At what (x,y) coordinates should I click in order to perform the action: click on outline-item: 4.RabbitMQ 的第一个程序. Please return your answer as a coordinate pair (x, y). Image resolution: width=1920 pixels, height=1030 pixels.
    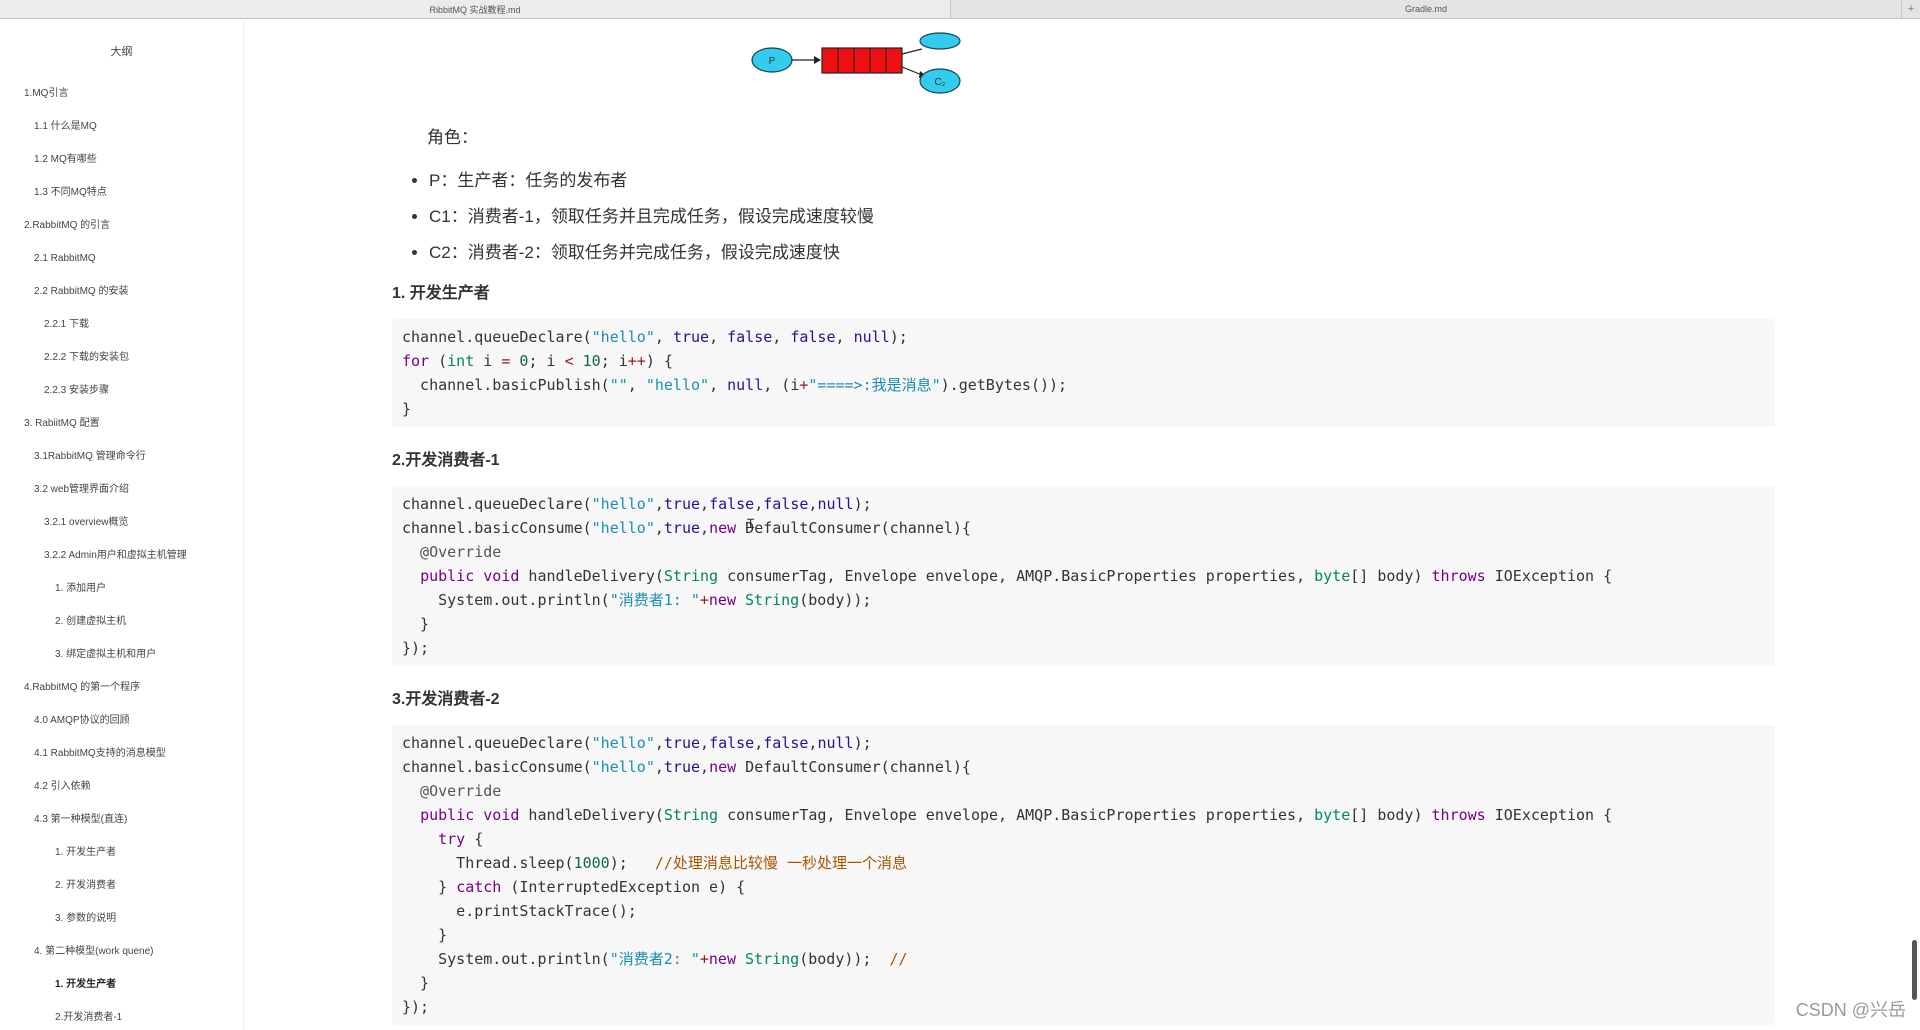
    Looking at the image, I should click on (121, 687).